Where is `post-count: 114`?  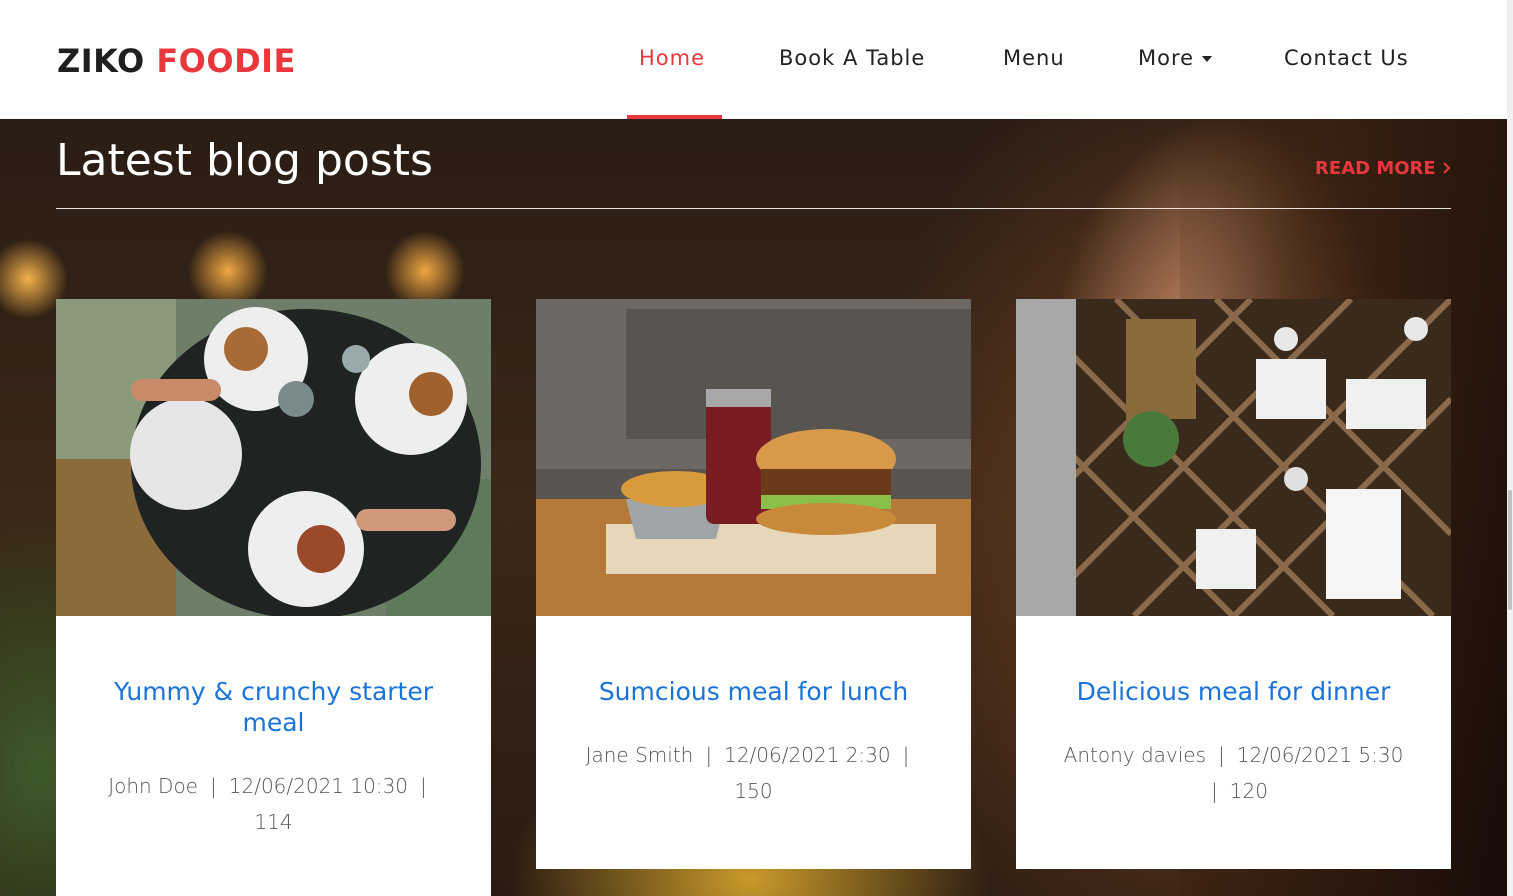 post-count: 114 is located at coordinates (273, 822).